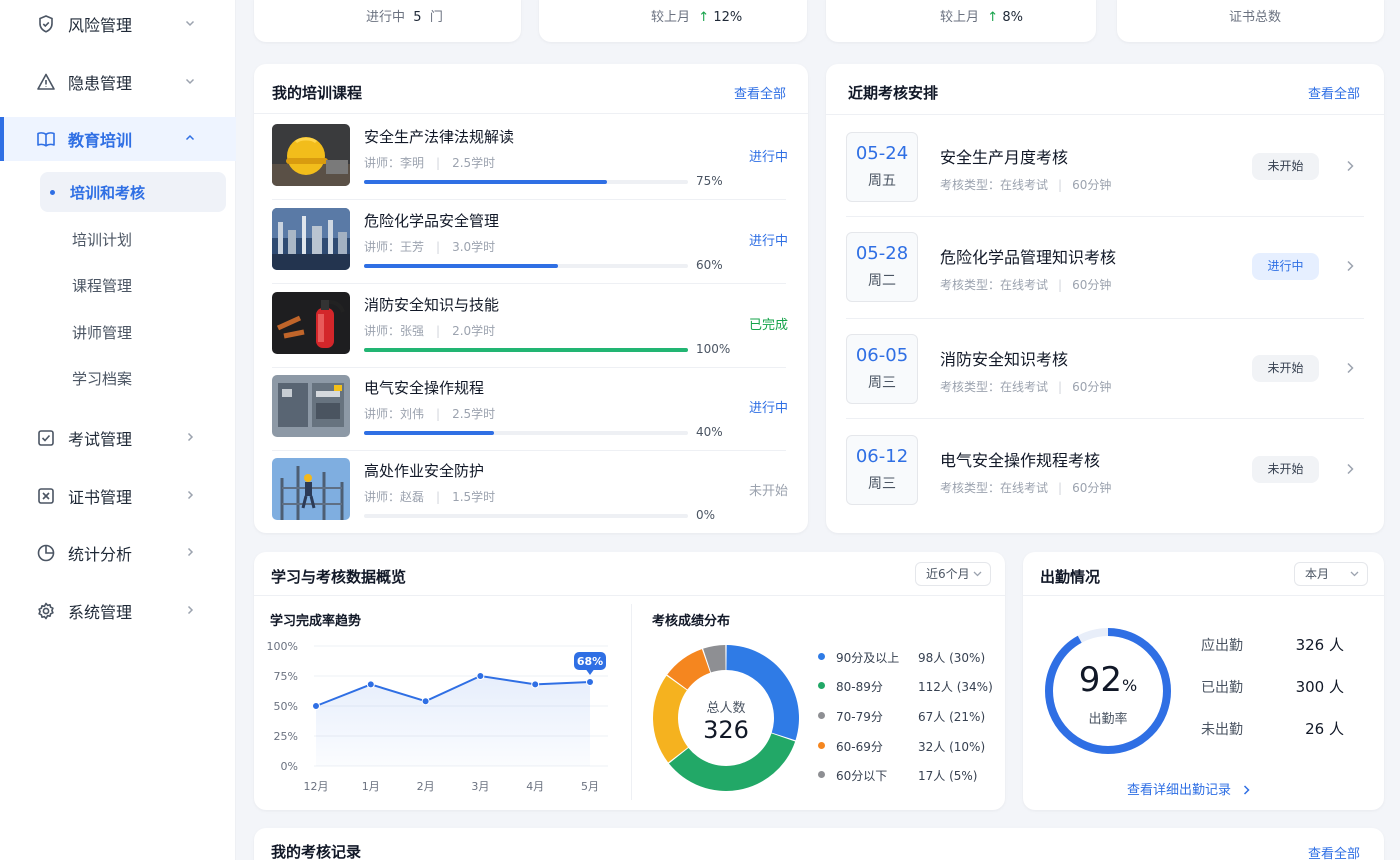 The image size is (1400, 860). Describe the element at coordinates (430, 414) in the screenshot. I see `course-meta: 讲师：刘伟 | 2.5学时` at that location.